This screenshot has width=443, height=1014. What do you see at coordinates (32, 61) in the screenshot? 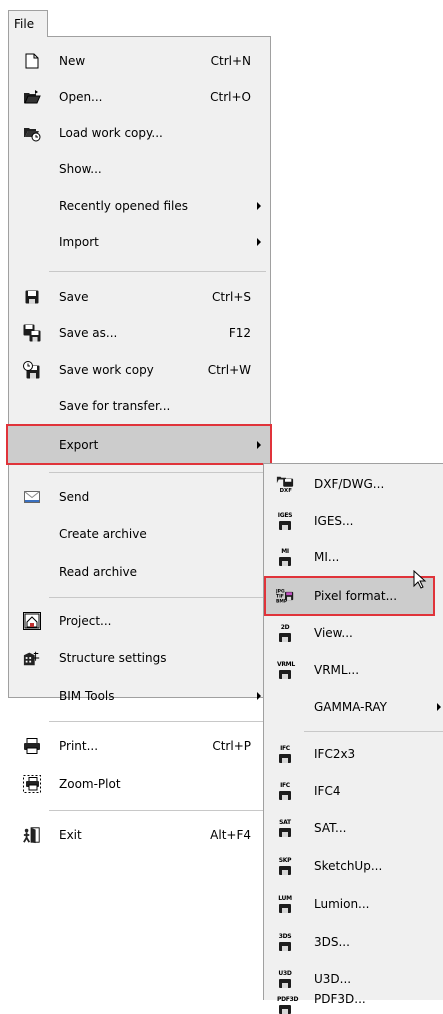
I see `new-document-icon` at bounding box center [32, 61].